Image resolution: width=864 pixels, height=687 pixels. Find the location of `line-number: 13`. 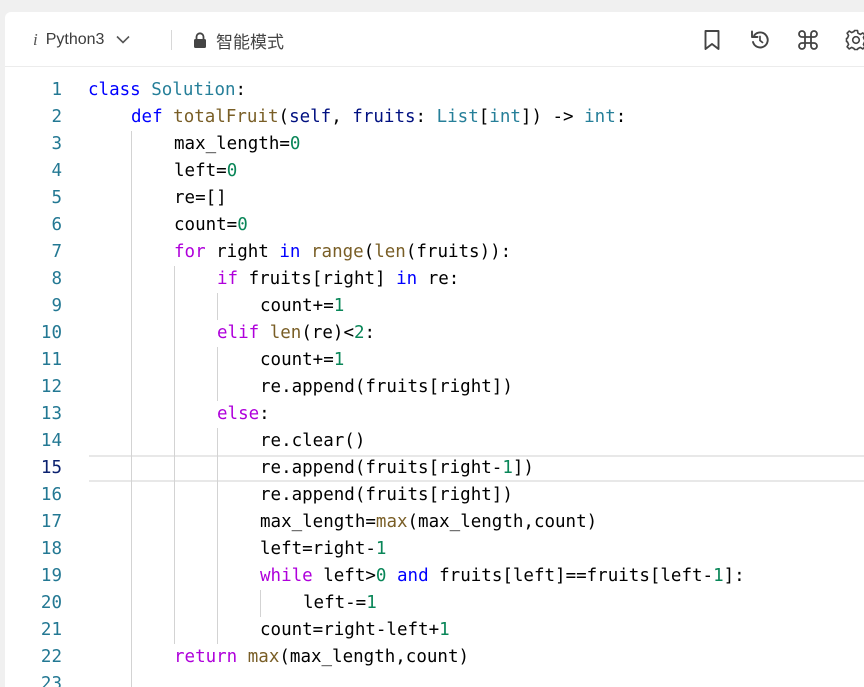

line-number: 13 is located at coordinates (51, 414).